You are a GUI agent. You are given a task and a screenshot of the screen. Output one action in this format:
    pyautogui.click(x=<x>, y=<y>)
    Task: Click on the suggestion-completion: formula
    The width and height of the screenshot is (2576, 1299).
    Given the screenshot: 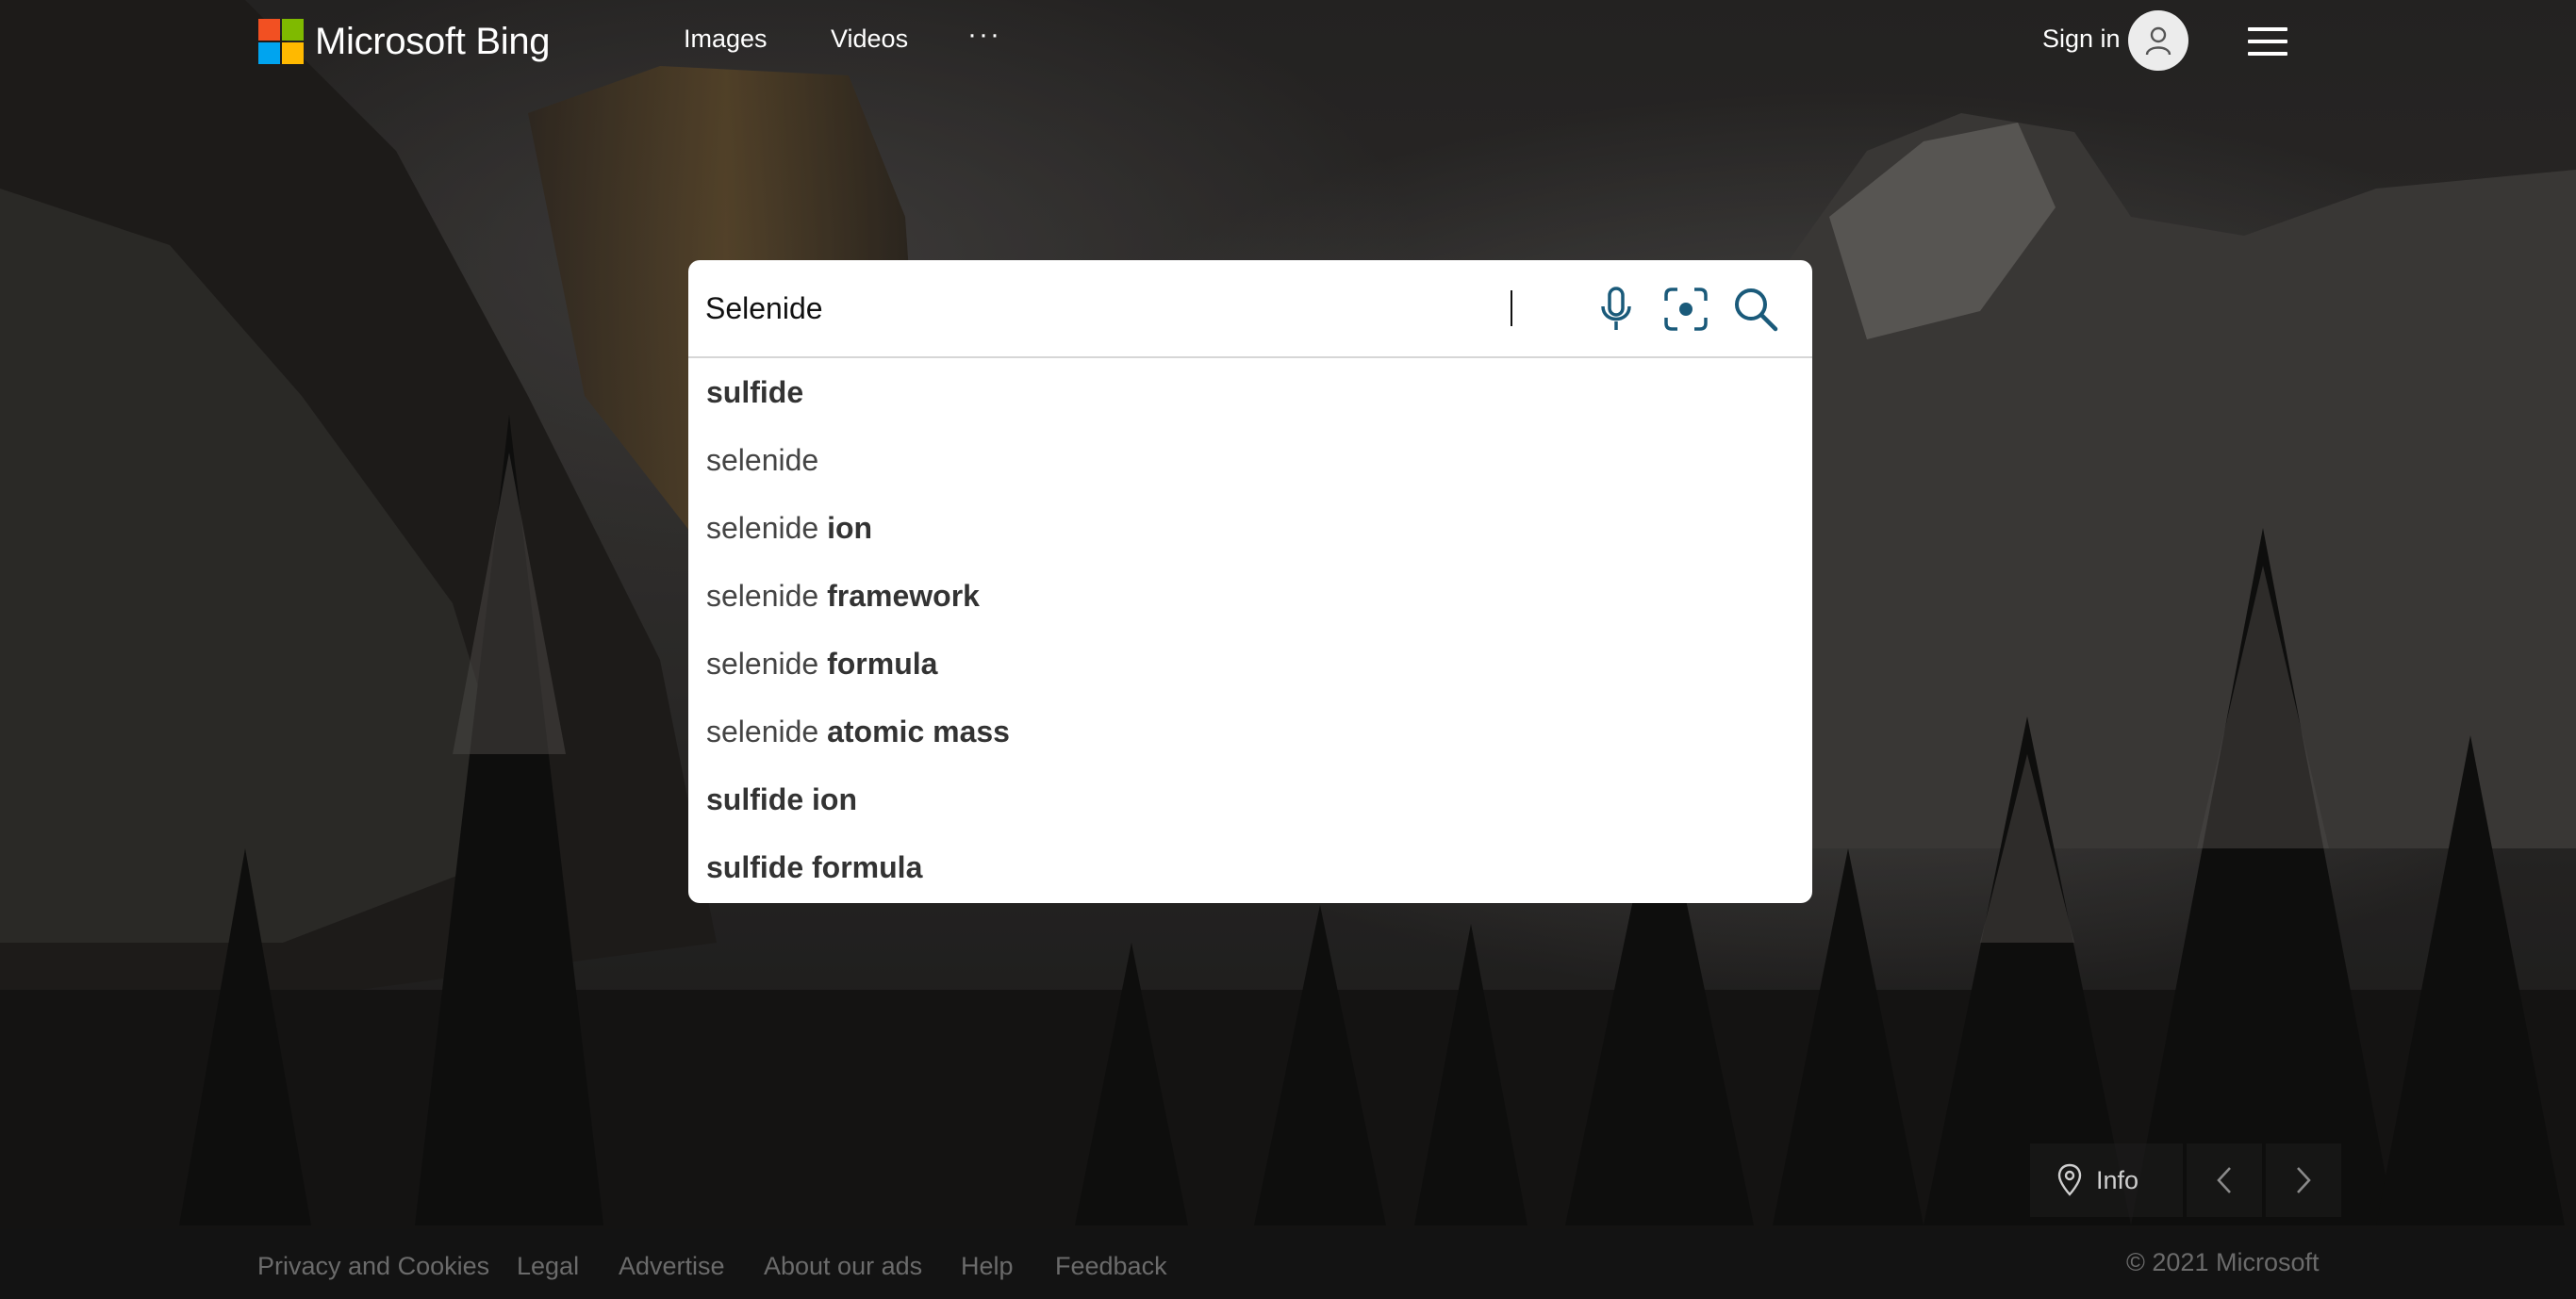 What is the action you would take?
    pyautogui.click(x=882, y=664)
    